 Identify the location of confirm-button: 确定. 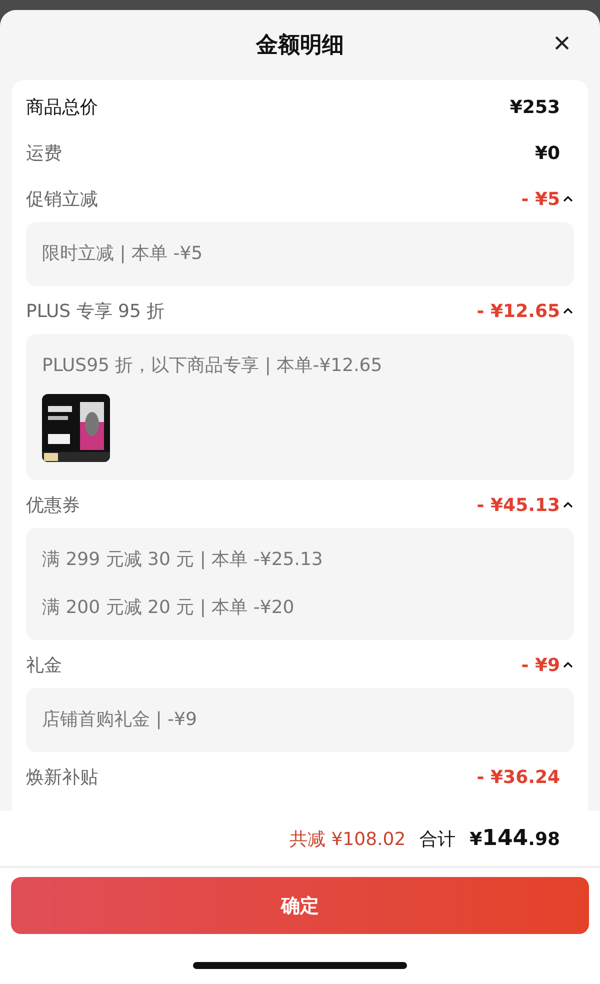
(300, 905).